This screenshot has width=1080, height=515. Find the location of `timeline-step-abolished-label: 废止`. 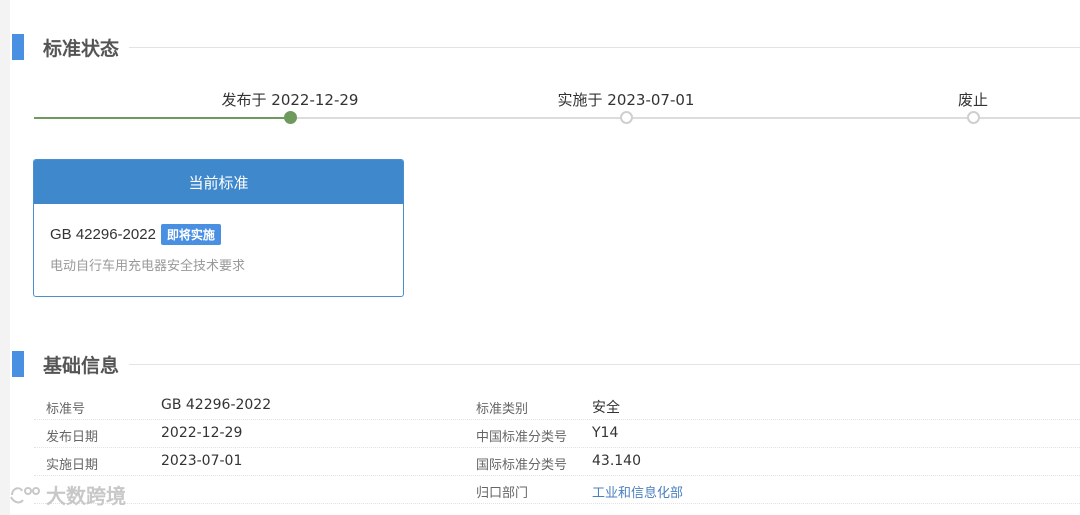

timeline-step-abolished-label: 废止 is located at coordinates (973, 100).